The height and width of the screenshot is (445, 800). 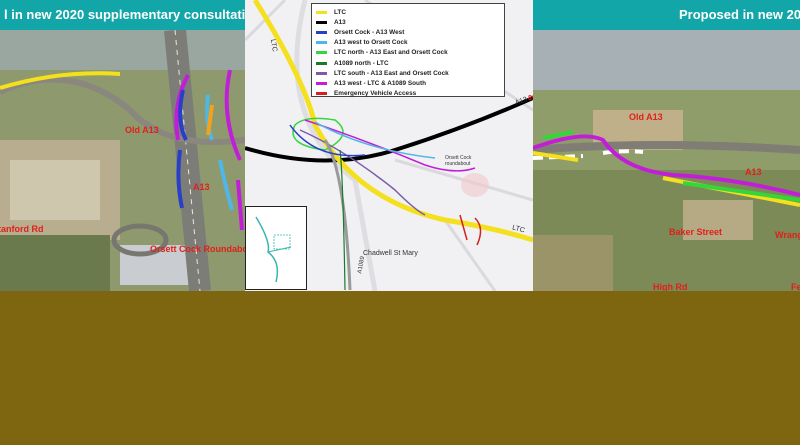 What do you see at coordinates (340, 22) in the screenshot?
I see `legend-label: A13` at bounding box center [340, 22].